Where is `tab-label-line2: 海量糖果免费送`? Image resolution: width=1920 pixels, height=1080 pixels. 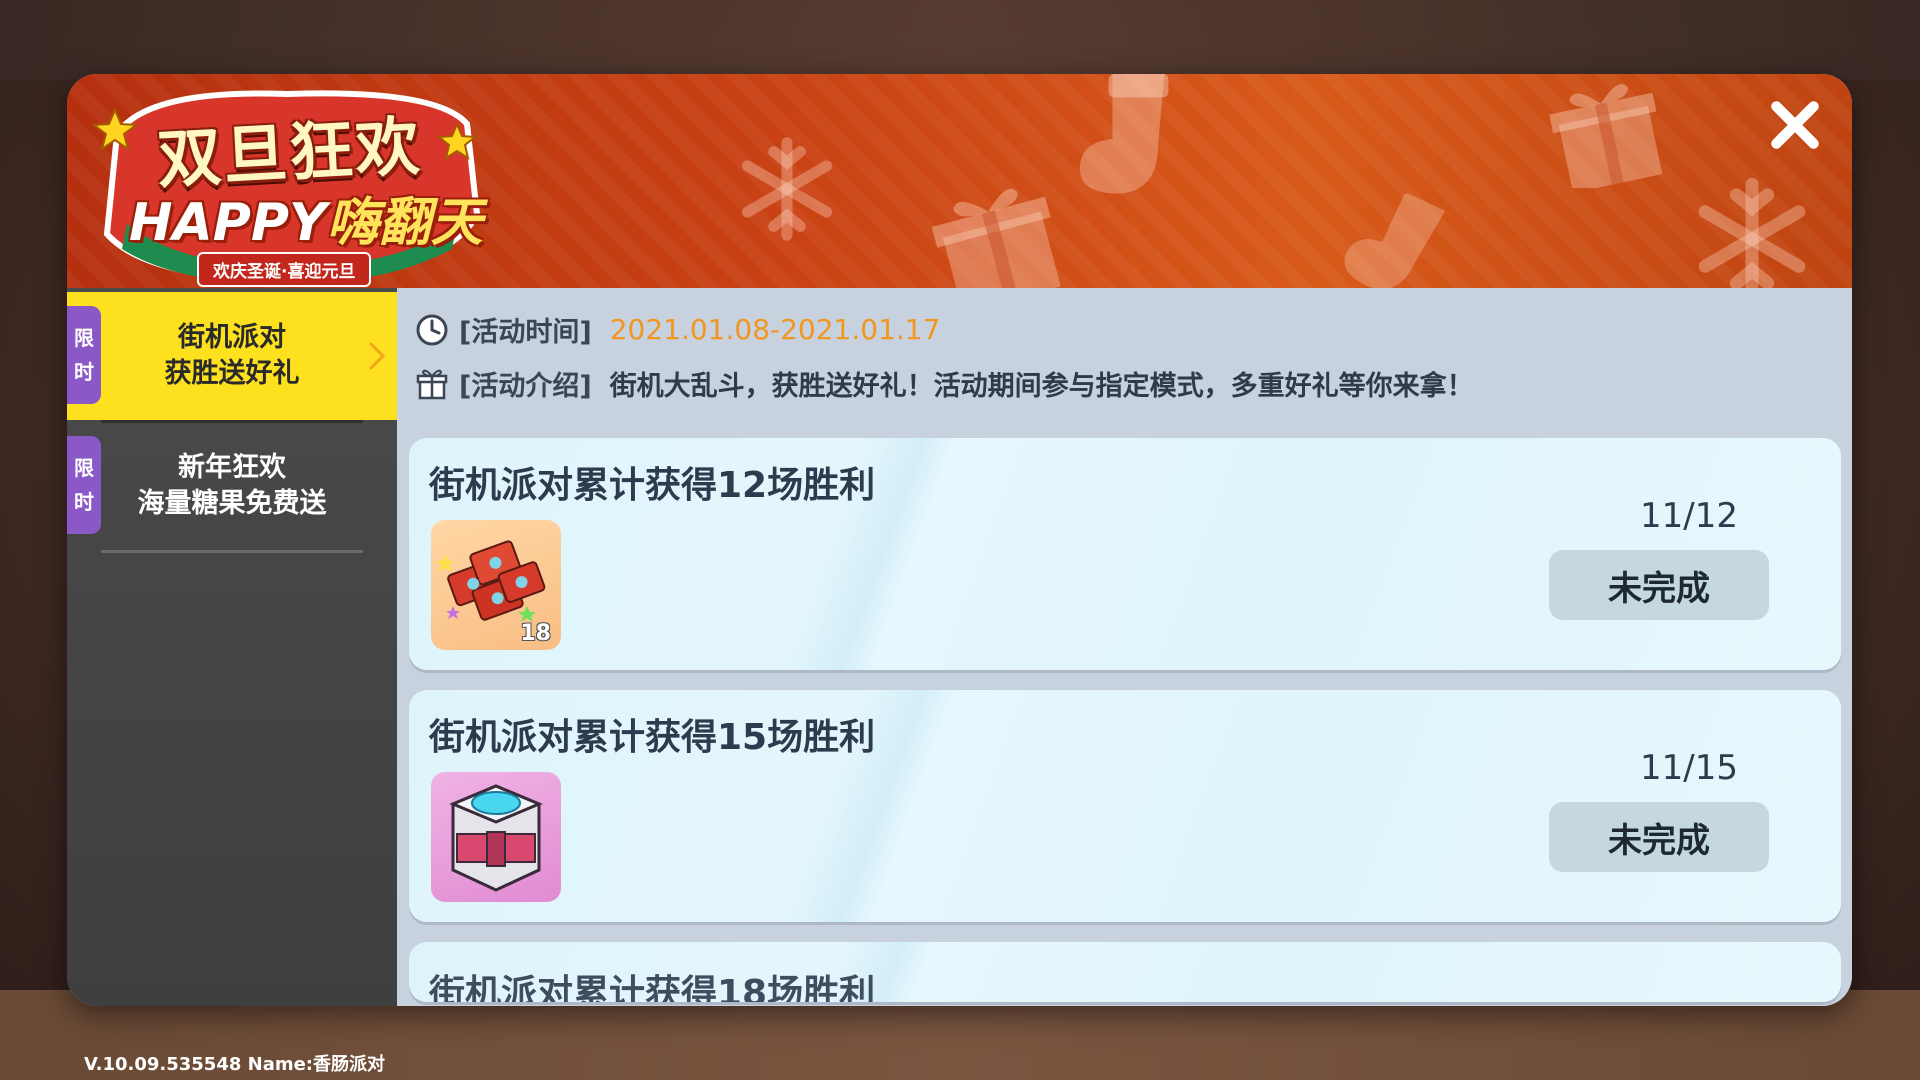 tab-label-line2: 海量糖果免费送 is located at coordinates (232, 503).